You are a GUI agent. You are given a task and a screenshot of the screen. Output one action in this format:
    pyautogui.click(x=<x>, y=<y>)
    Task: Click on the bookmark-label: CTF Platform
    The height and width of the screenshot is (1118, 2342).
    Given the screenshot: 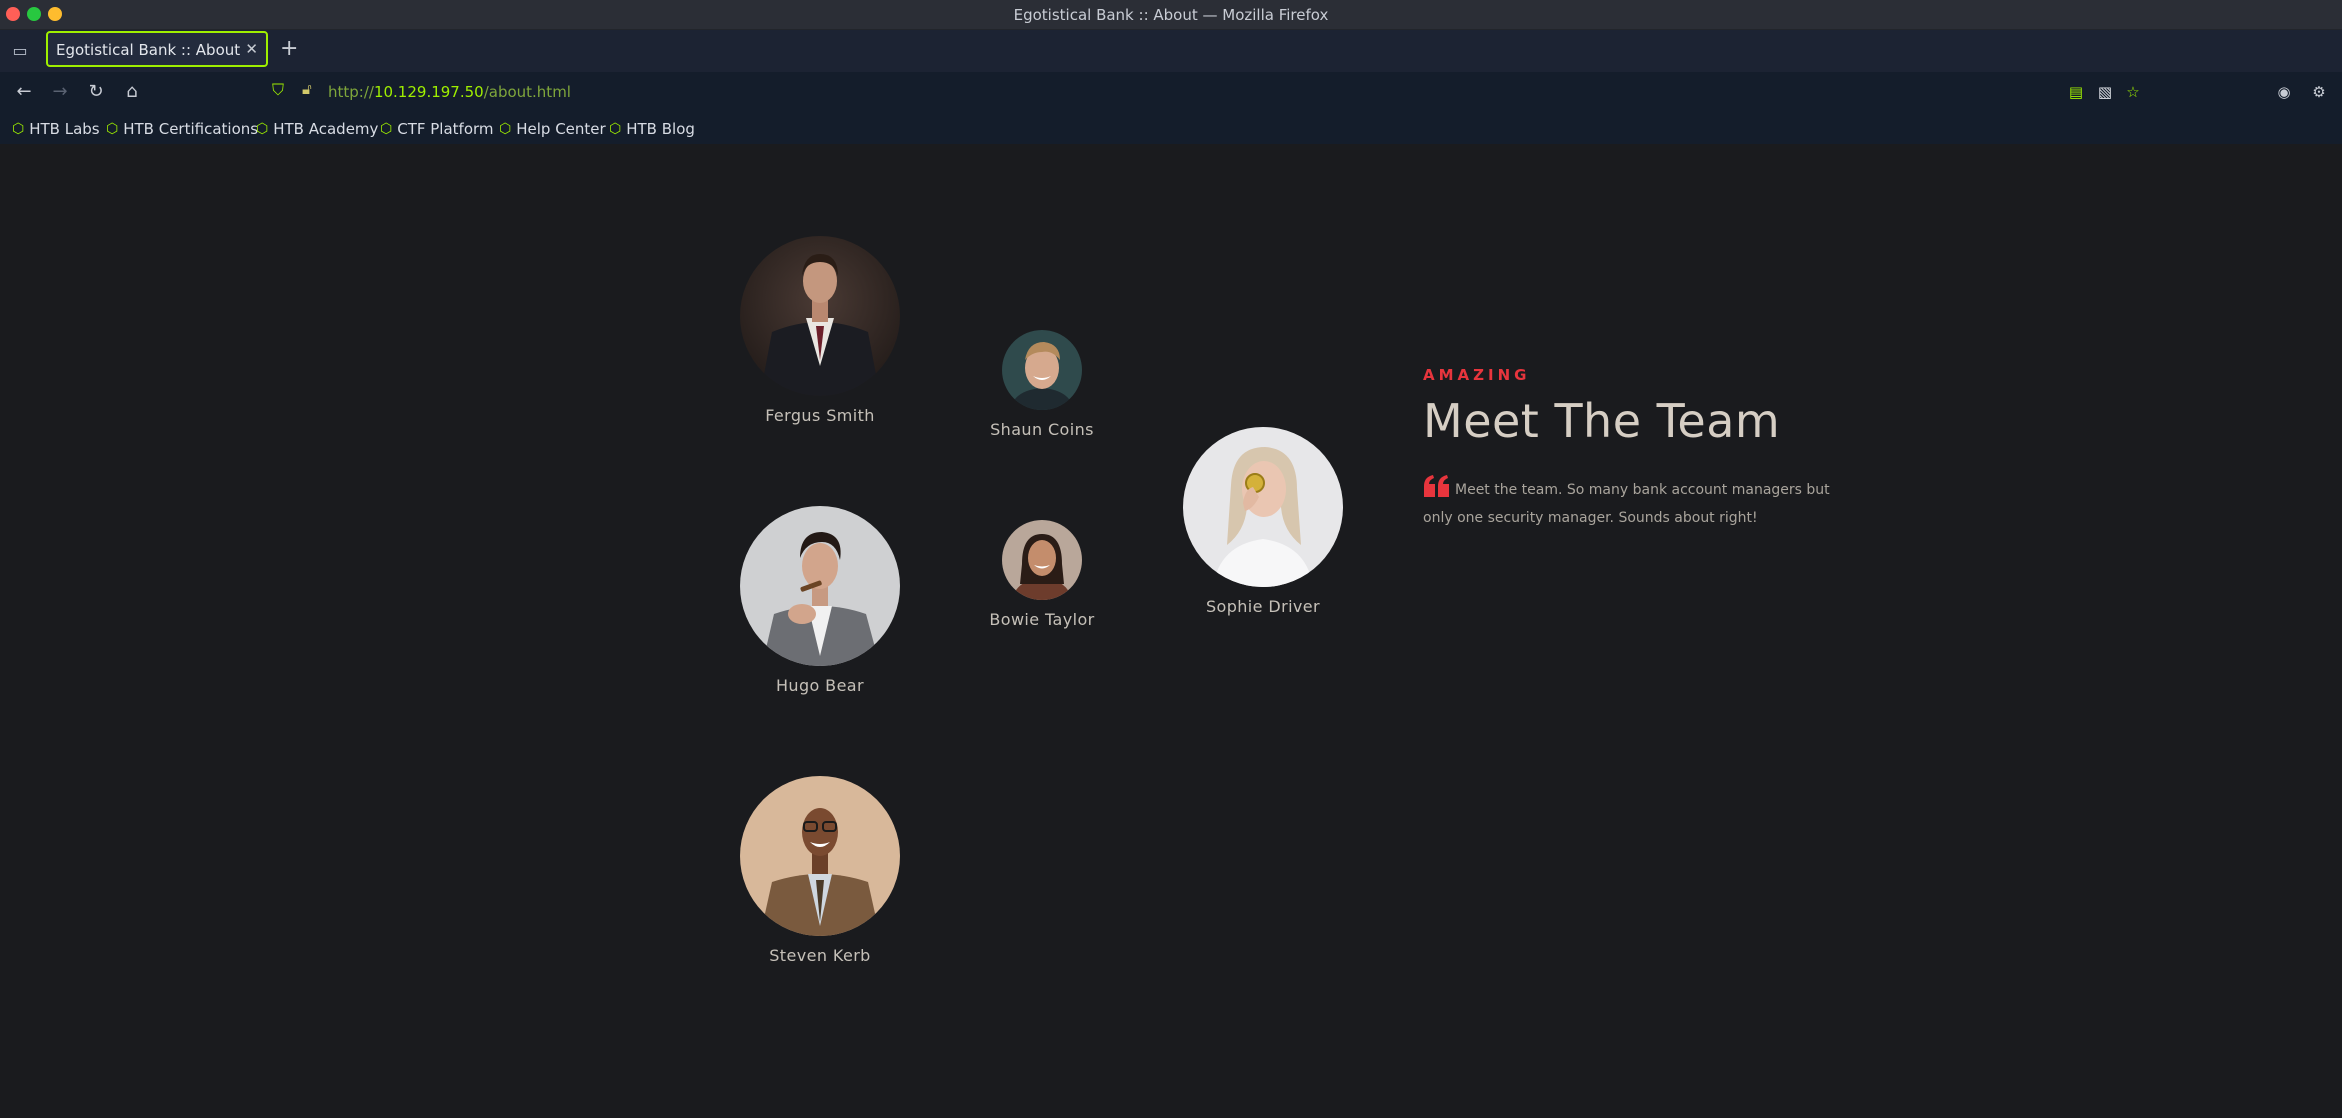 What is the action you would take?
    pyautogui.click(x=445, y=129)
    